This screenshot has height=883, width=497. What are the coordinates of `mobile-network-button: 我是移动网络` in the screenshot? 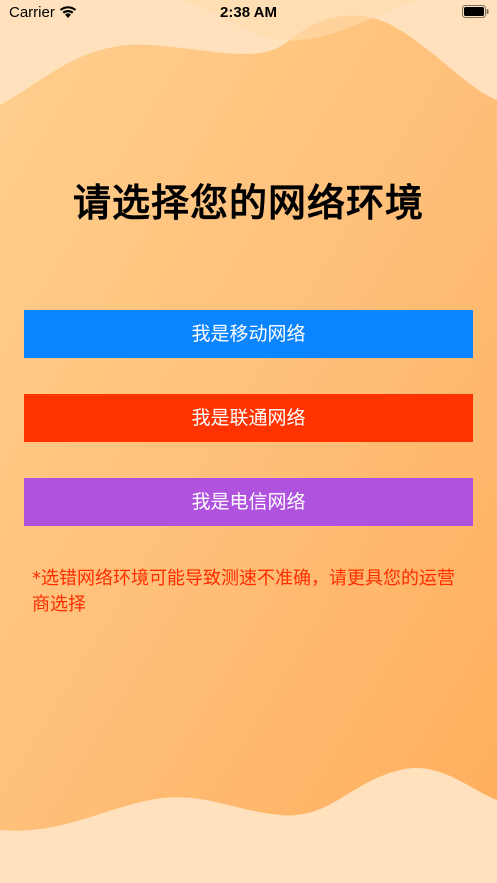 It's located at (248, 334).